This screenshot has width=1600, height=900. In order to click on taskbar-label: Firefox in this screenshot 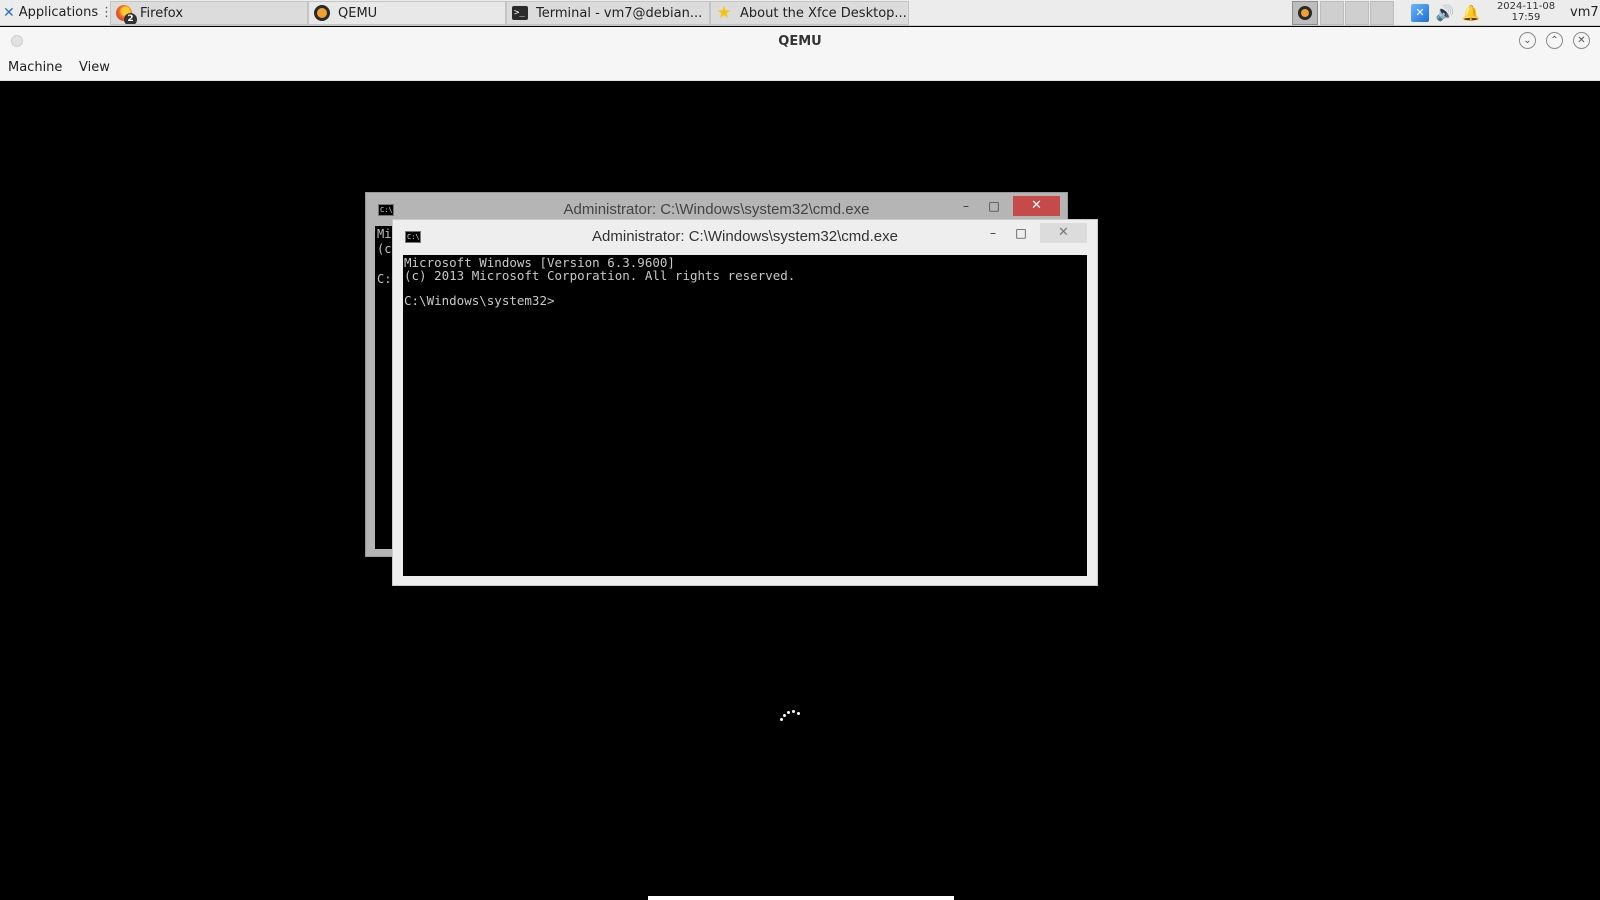, I will do `click(162, 13)`.